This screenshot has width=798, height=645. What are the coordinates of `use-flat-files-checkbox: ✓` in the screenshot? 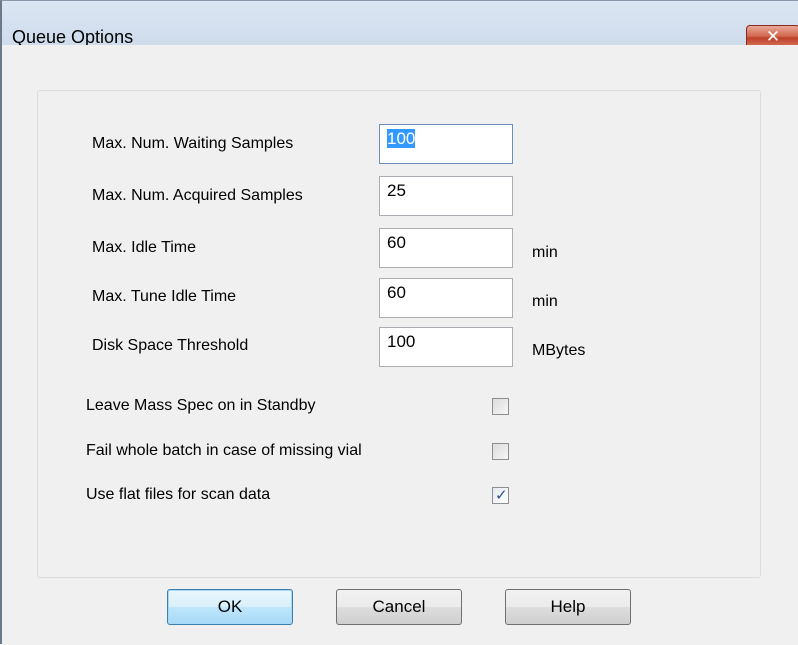 It's located at (500, 495).